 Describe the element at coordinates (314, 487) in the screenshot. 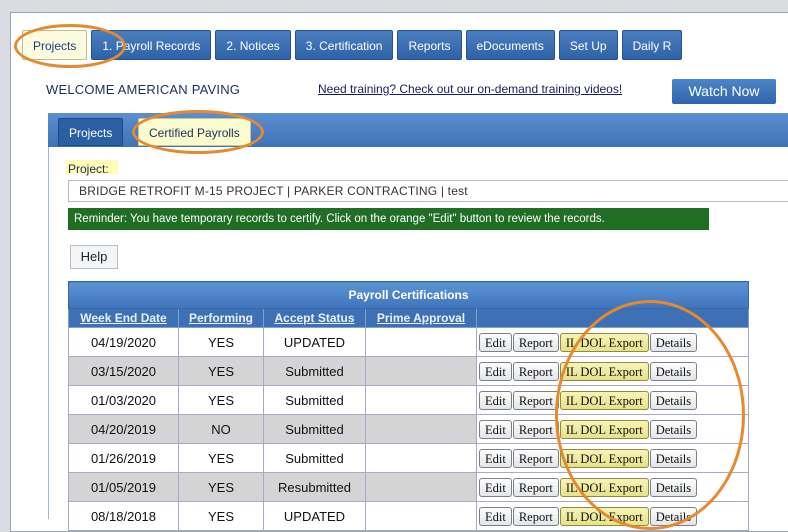

I see `cell-accept-status: Resubmitted` at that location.